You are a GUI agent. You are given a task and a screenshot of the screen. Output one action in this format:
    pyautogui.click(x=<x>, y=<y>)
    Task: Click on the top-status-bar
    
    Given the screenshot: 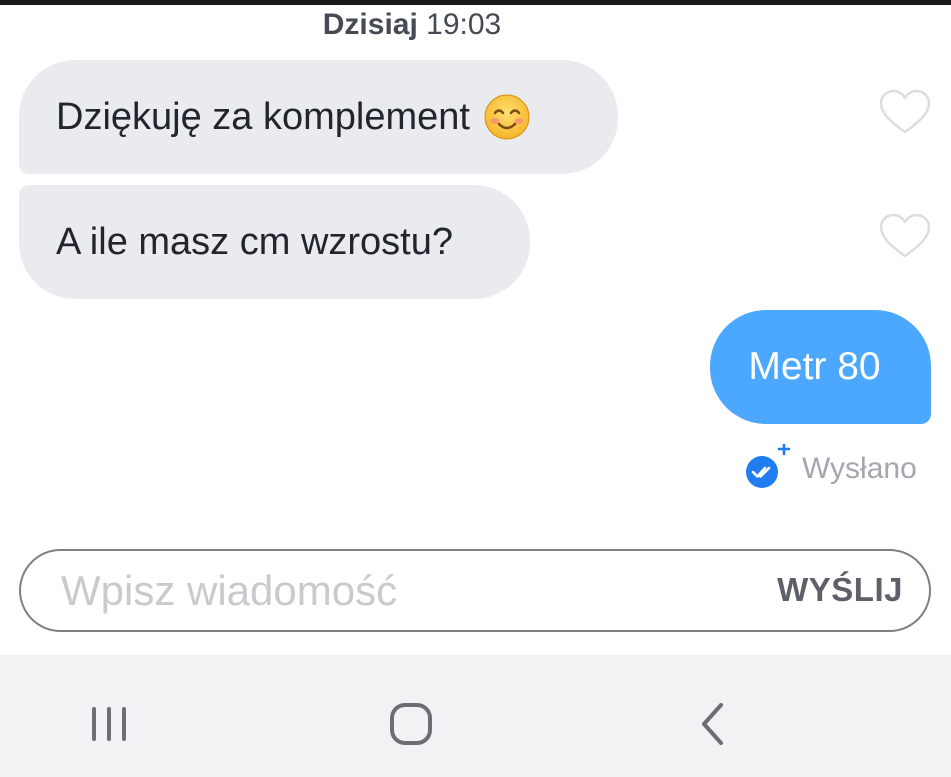 What is the action you would take?
    pyautogui.click(x=475, y=2)
    